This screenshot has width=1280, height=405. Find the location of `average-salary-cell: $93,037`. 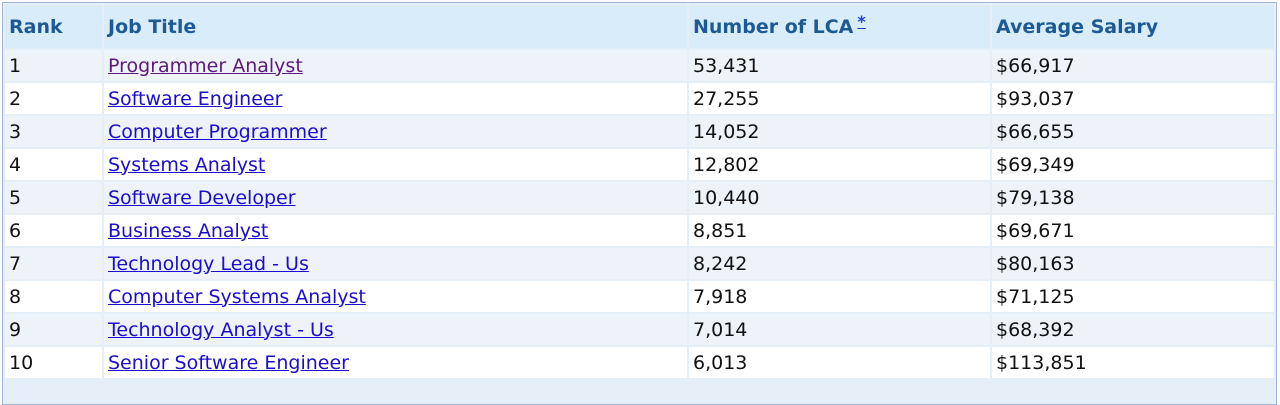

average-salary-cell: $93,037 is located at coordinates (1133, 98).